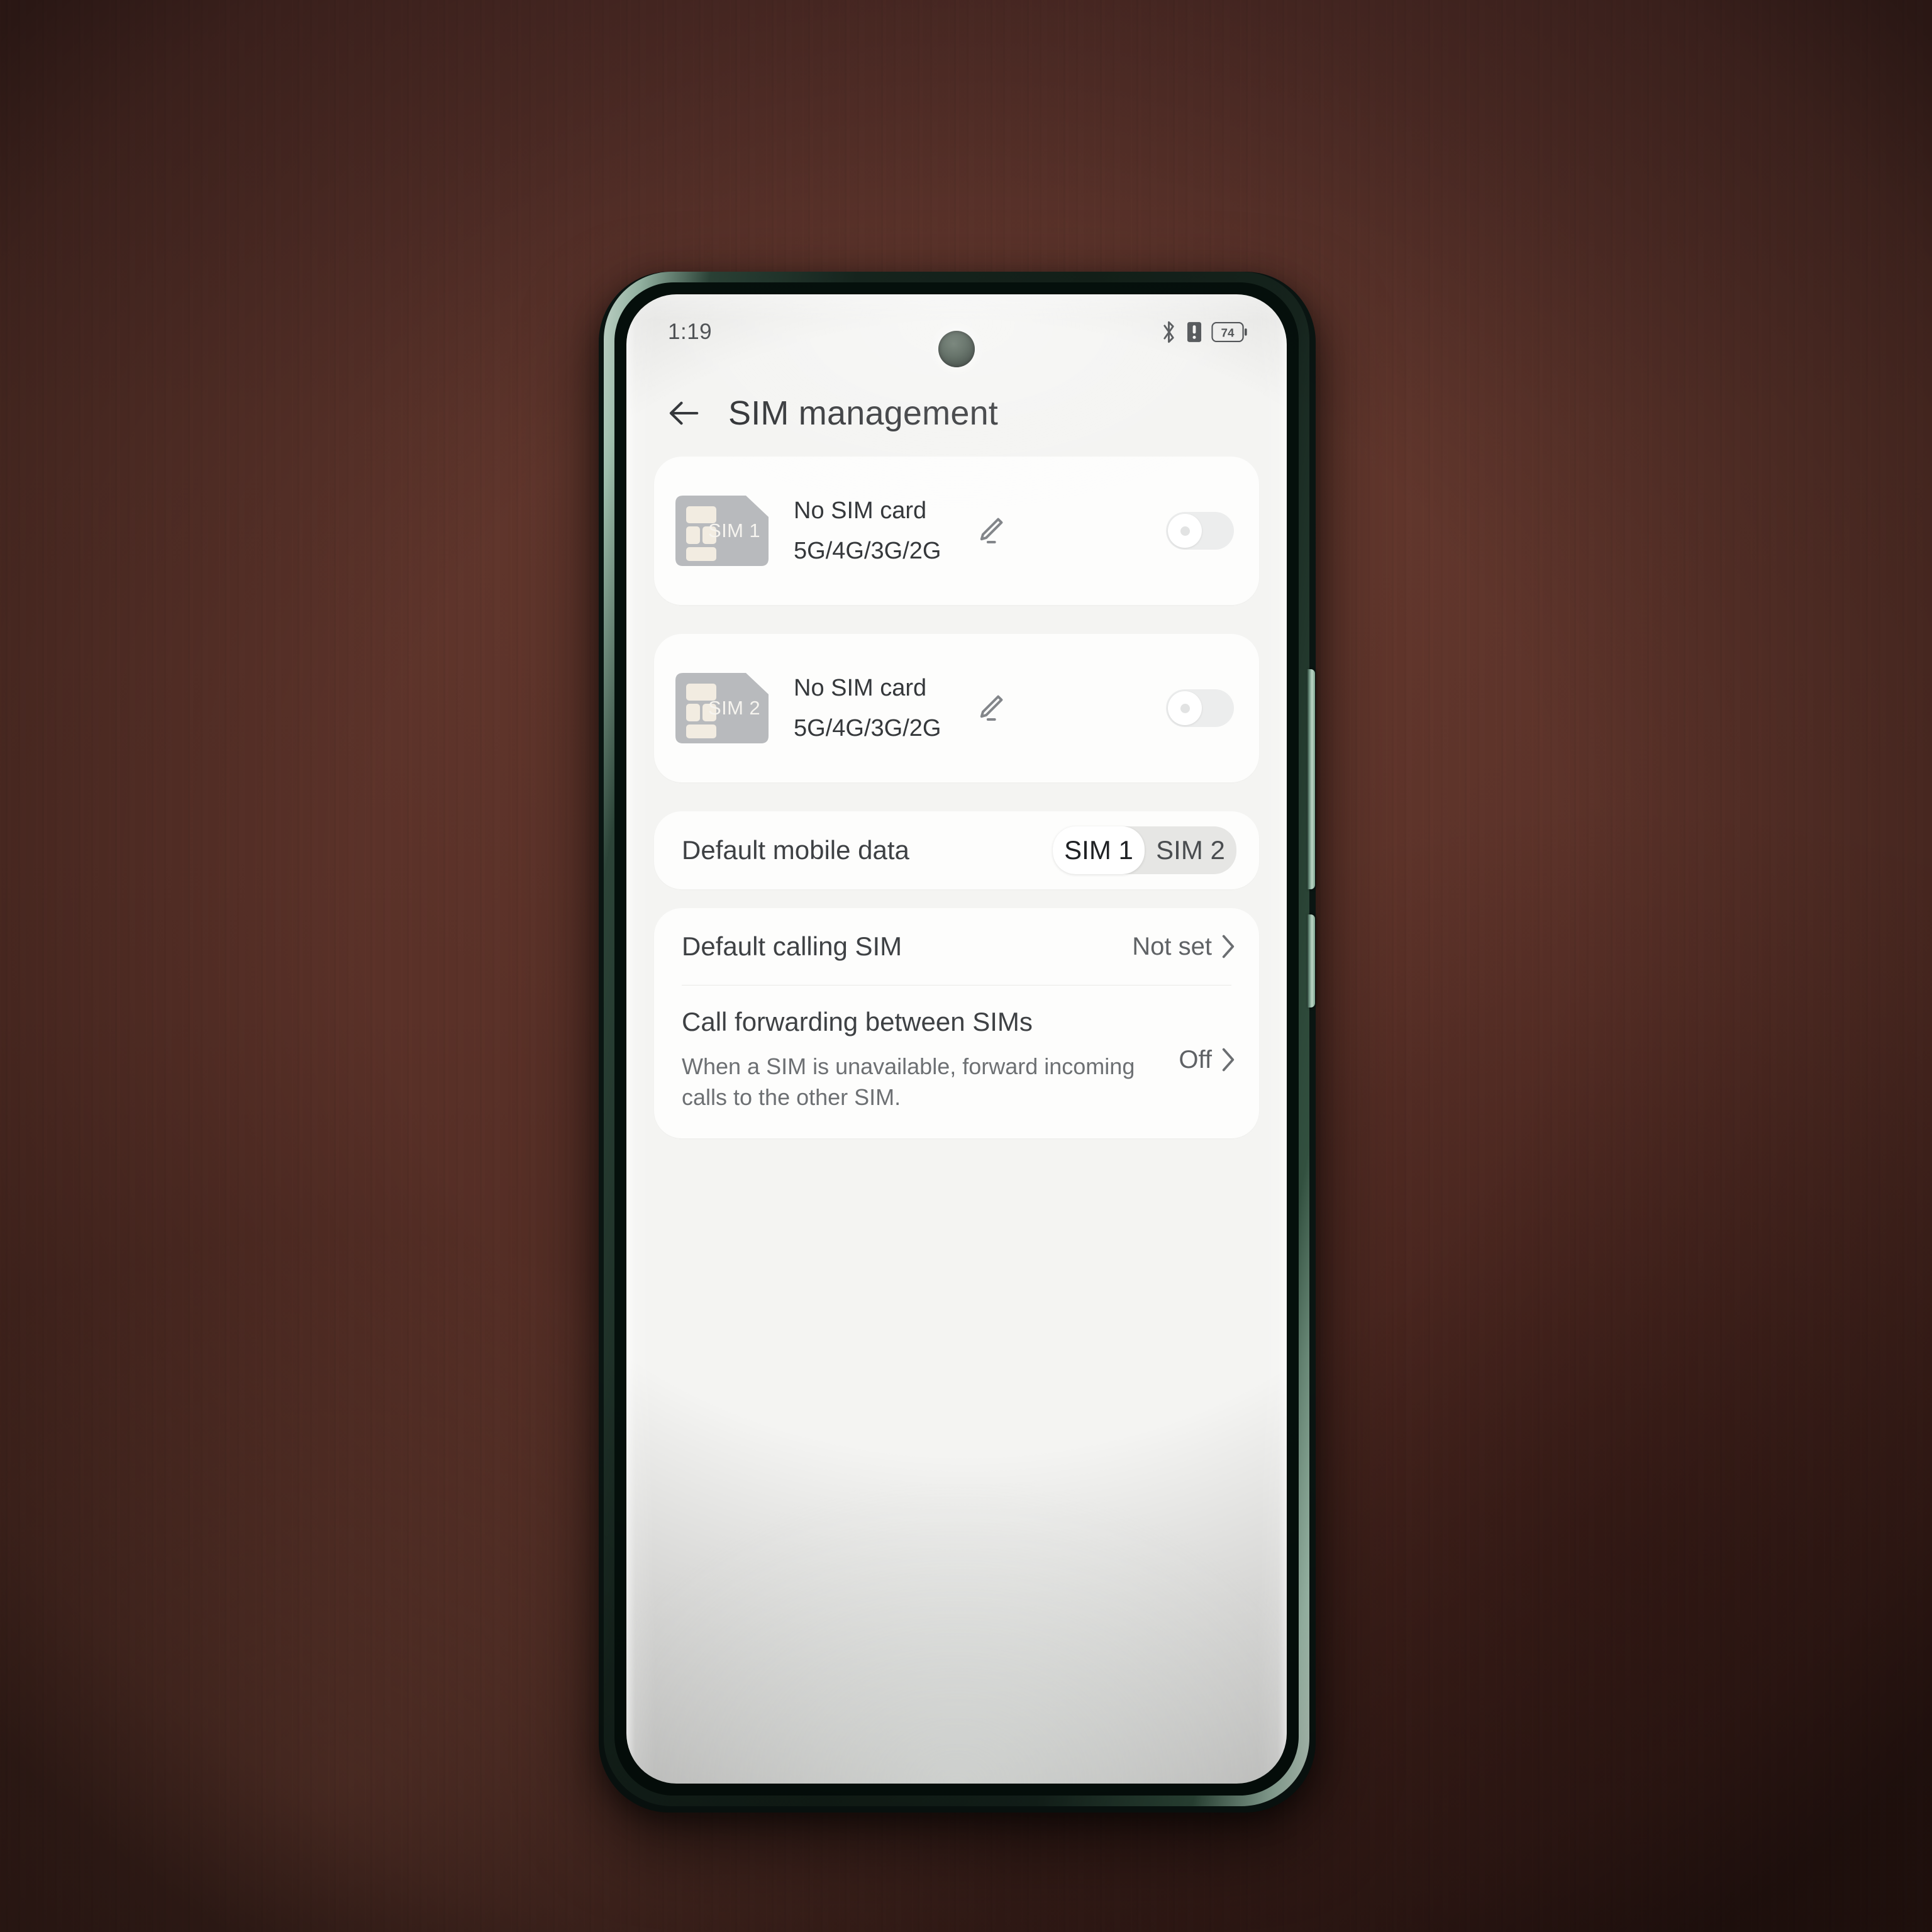  What do you see at coordinates (956, 349) in the screenshot?
I see `front-camera-punch-hole` at bounding box center [956, 349].